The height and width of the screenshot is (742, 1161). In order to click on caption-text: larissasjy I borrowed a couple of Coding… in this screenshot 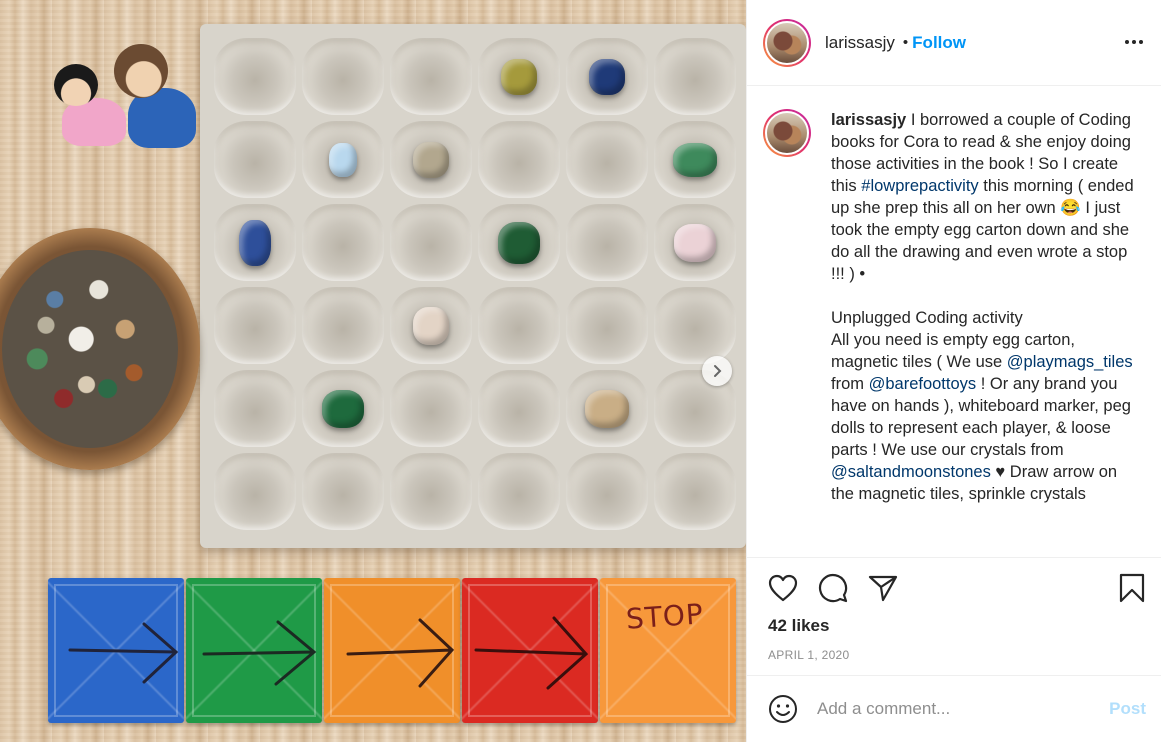, I will do `click(983, 307)`.